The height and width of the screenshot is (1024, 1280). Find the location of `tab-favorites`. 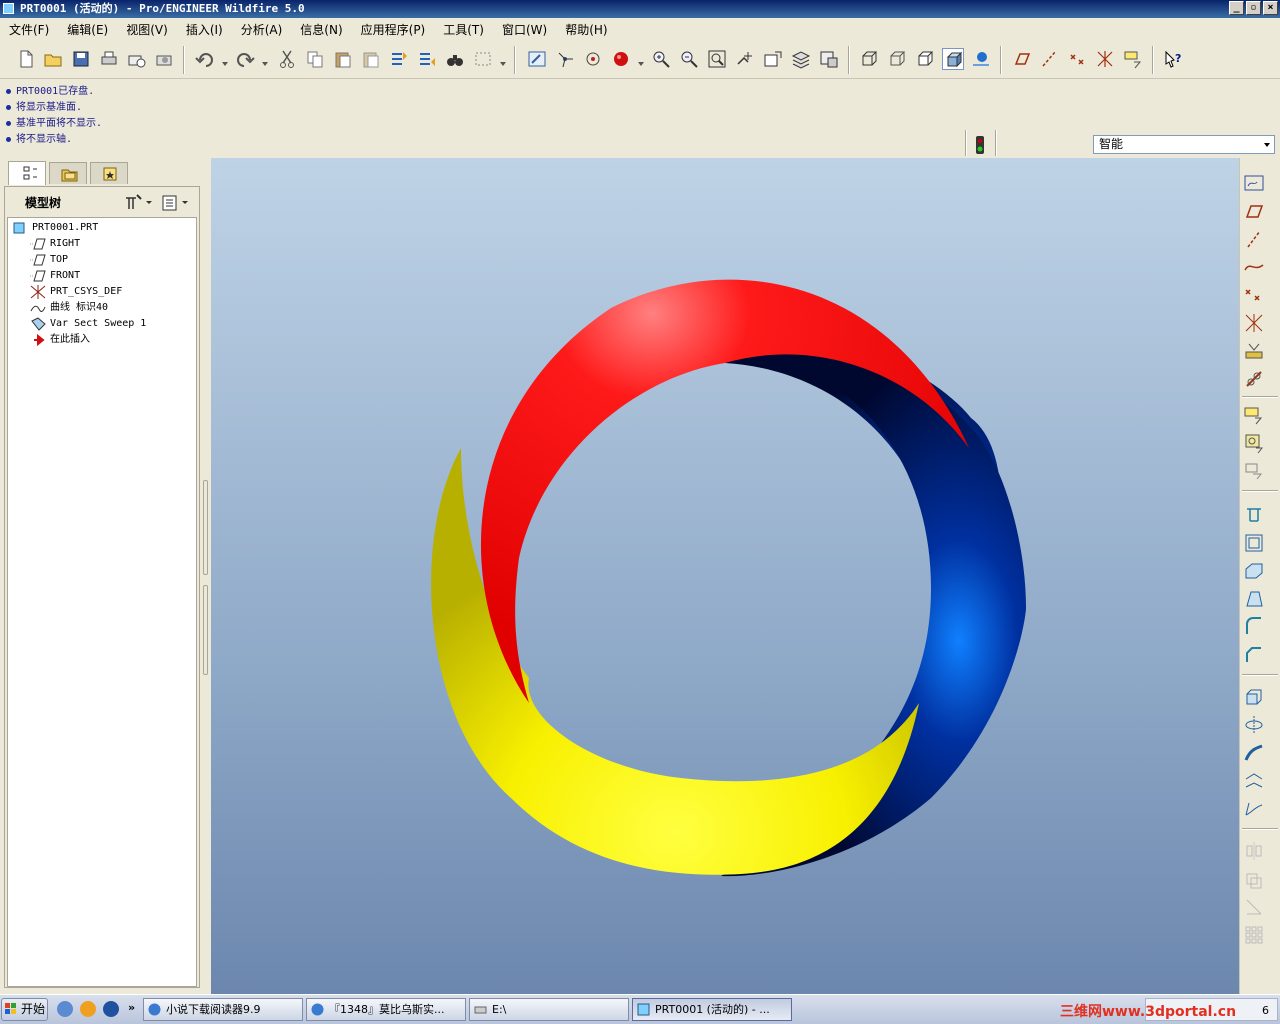

tab-favorites is located at coordinates (109, 173).